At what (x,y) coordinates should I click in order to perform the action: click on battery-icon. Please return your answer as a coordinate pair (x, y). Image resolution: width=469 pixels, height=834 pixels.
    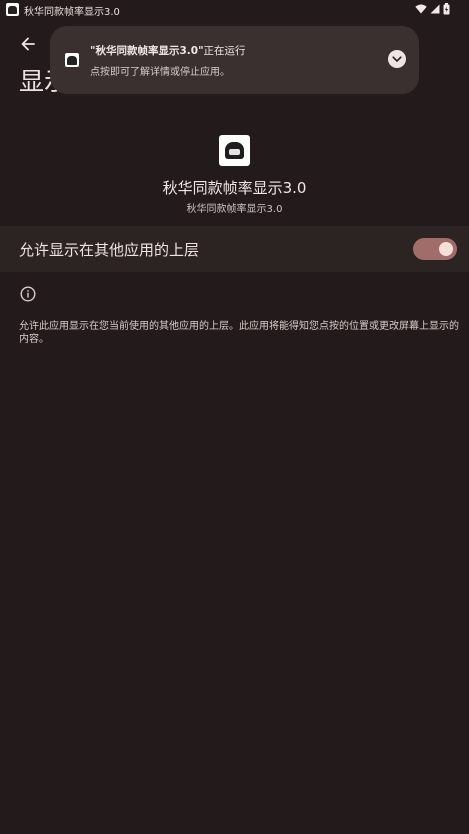
    Looking at the image, I should click on (446, 9).